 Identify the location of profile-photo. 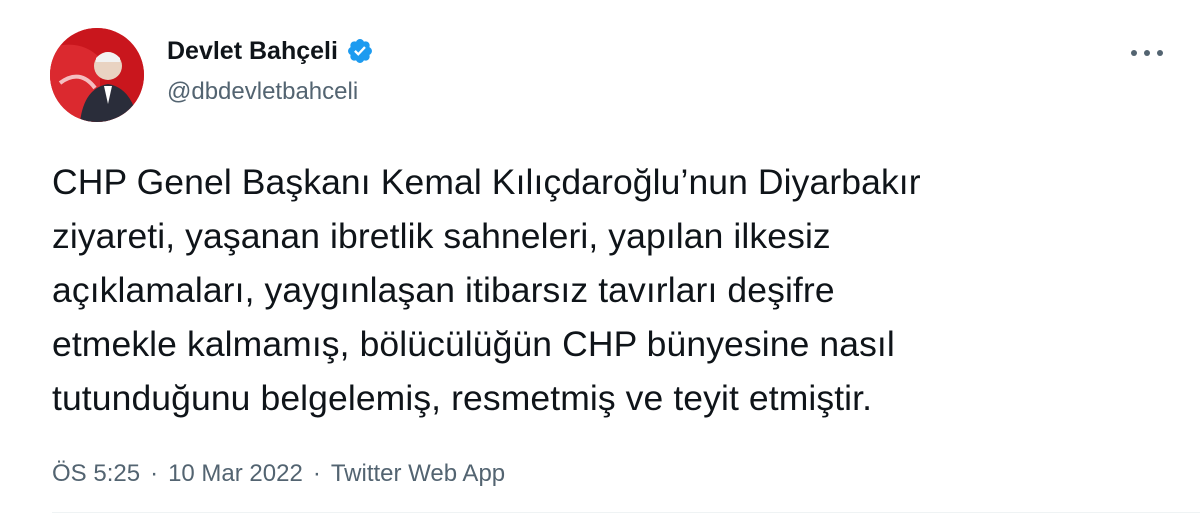
(97, 75).